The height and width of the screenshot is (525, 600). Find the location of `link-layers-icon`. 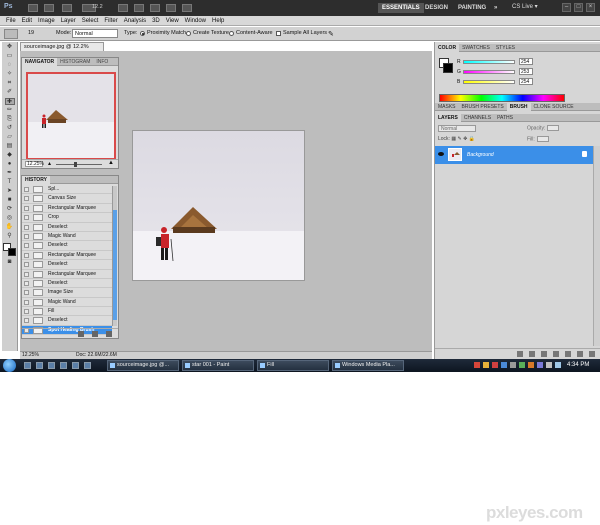

link-layers-icon is located at coordinates (520, 354).